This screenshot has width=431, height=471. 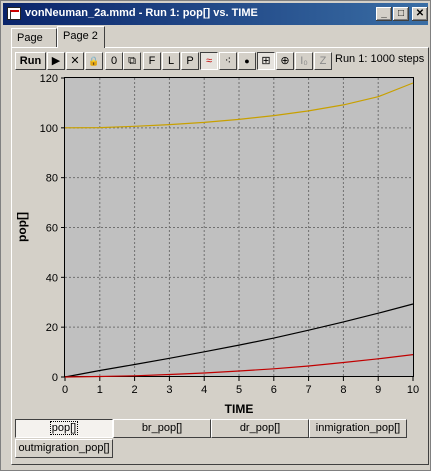 I want to click on var-tab-label: dr_pop[], so click(x=260, y=428).